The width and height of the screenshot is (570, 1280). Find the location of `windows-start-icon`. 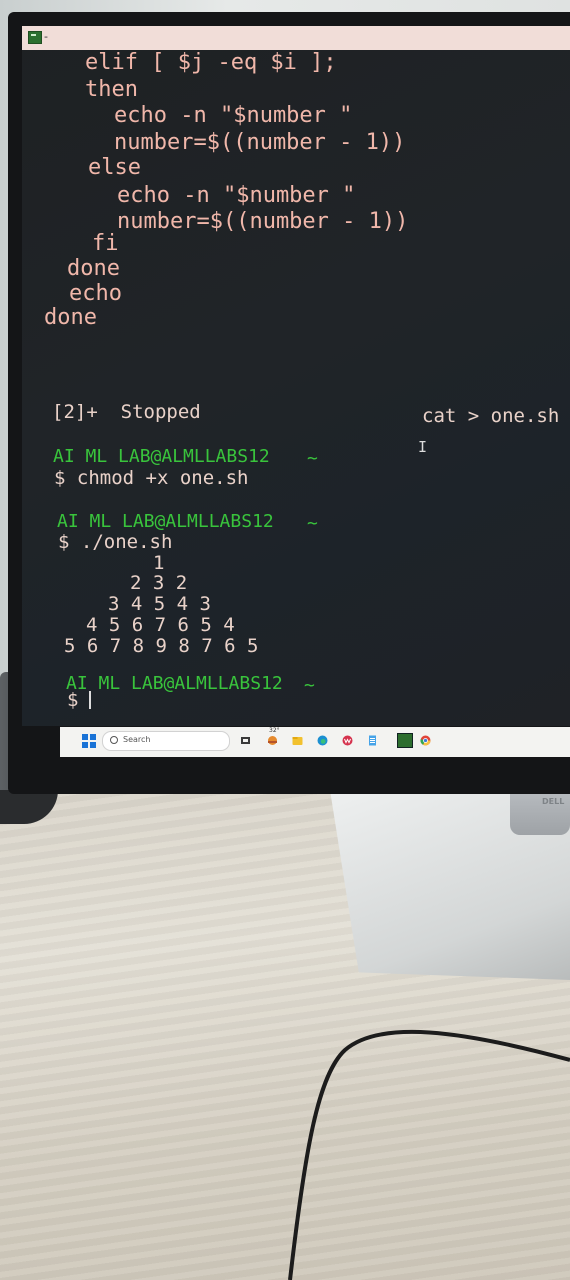

windows-start-icon is located at coordinates (89, 741).